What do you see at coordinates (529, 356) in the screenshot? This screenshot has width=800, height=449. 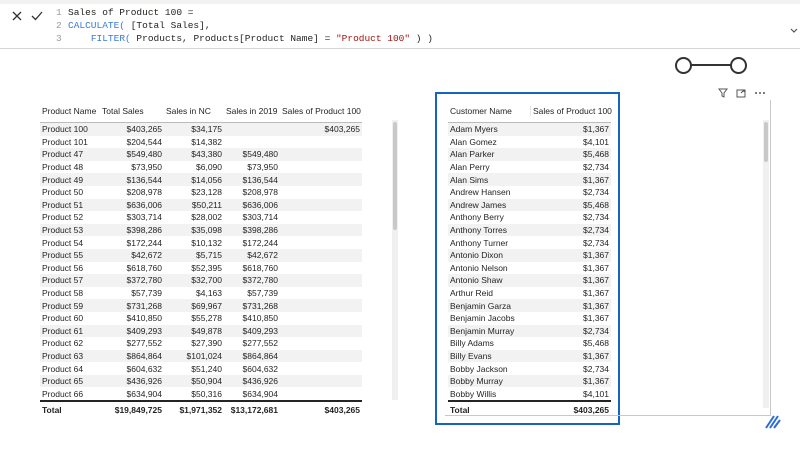 I see `table-row: Billy Evans $1,367` at bounding box center [529, 356].